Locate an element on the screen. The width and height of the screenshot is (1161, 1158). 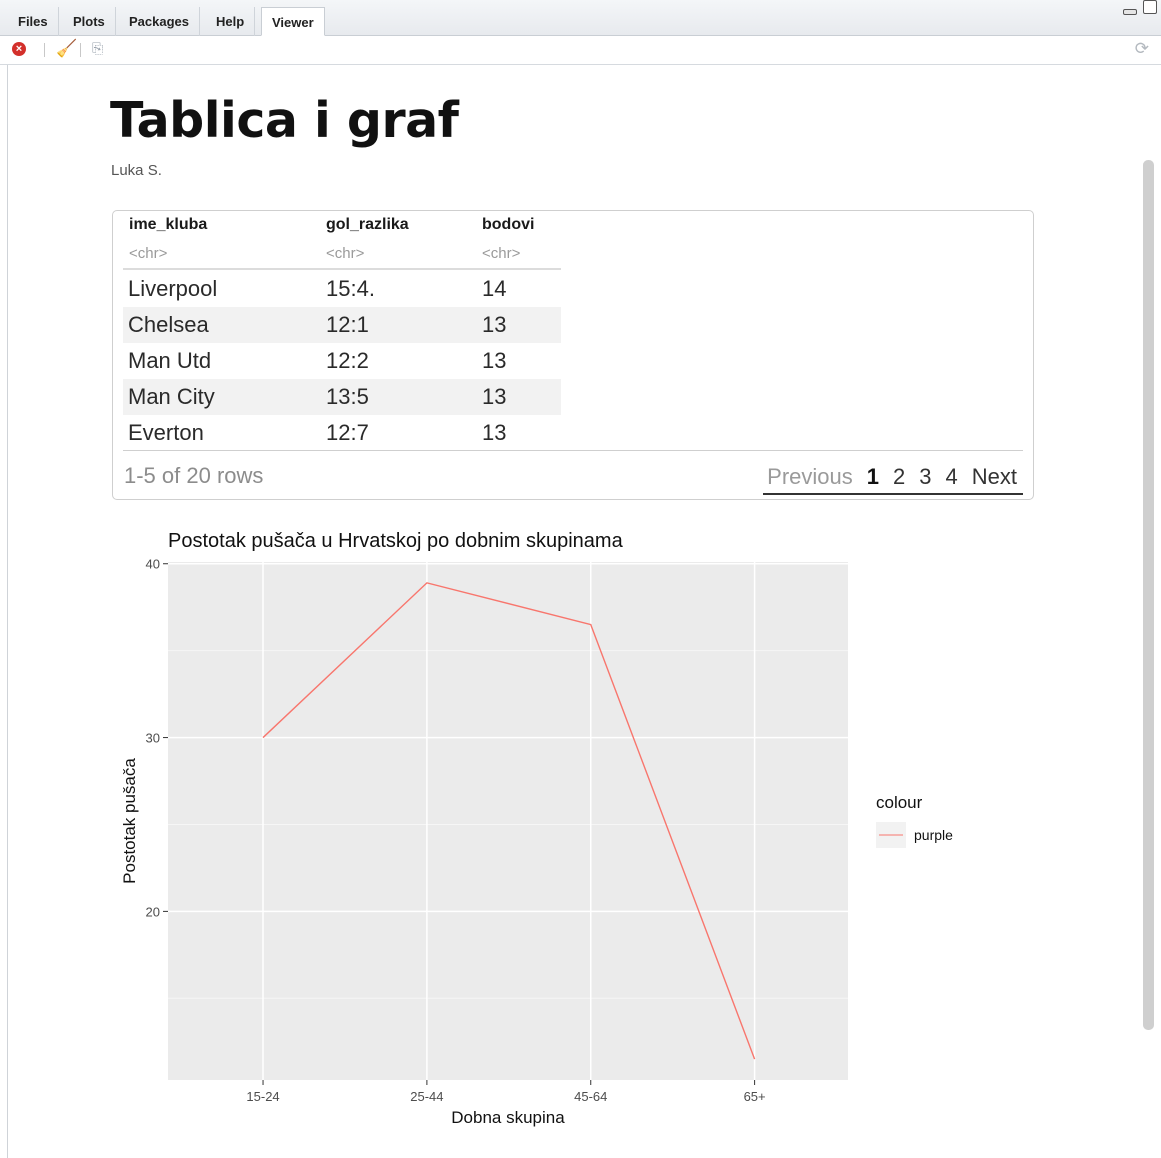
legend-entry: purple is located at coordinates (933, 835).